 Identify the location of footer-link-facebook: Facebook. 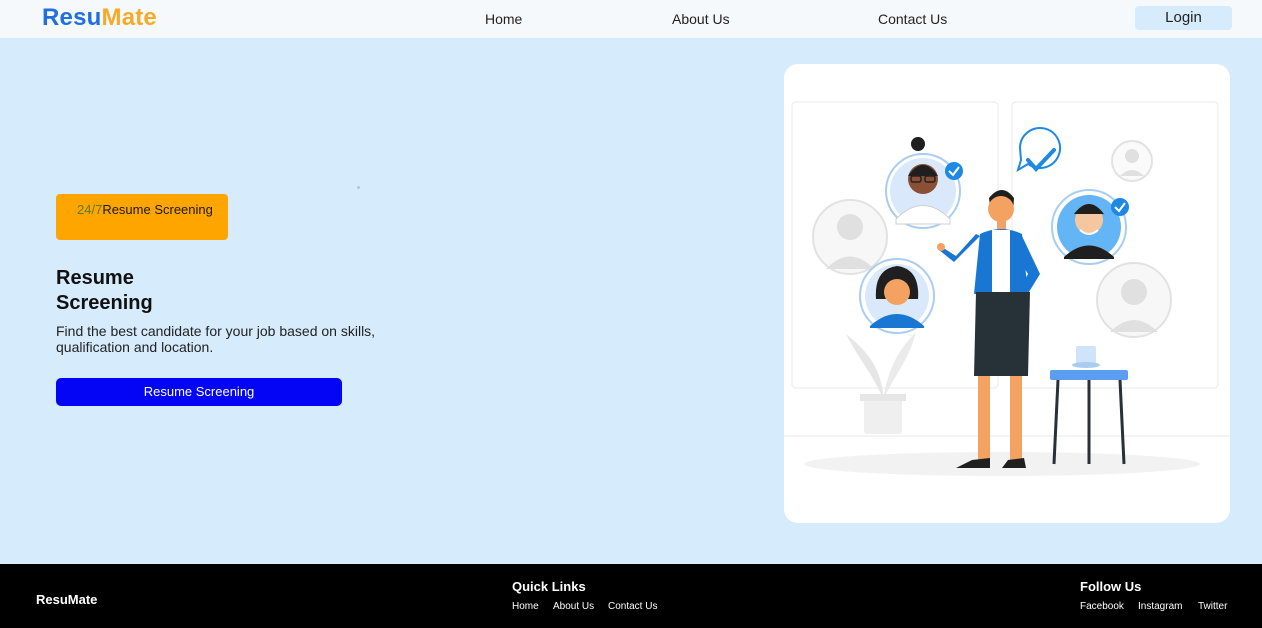
(1102, 606).